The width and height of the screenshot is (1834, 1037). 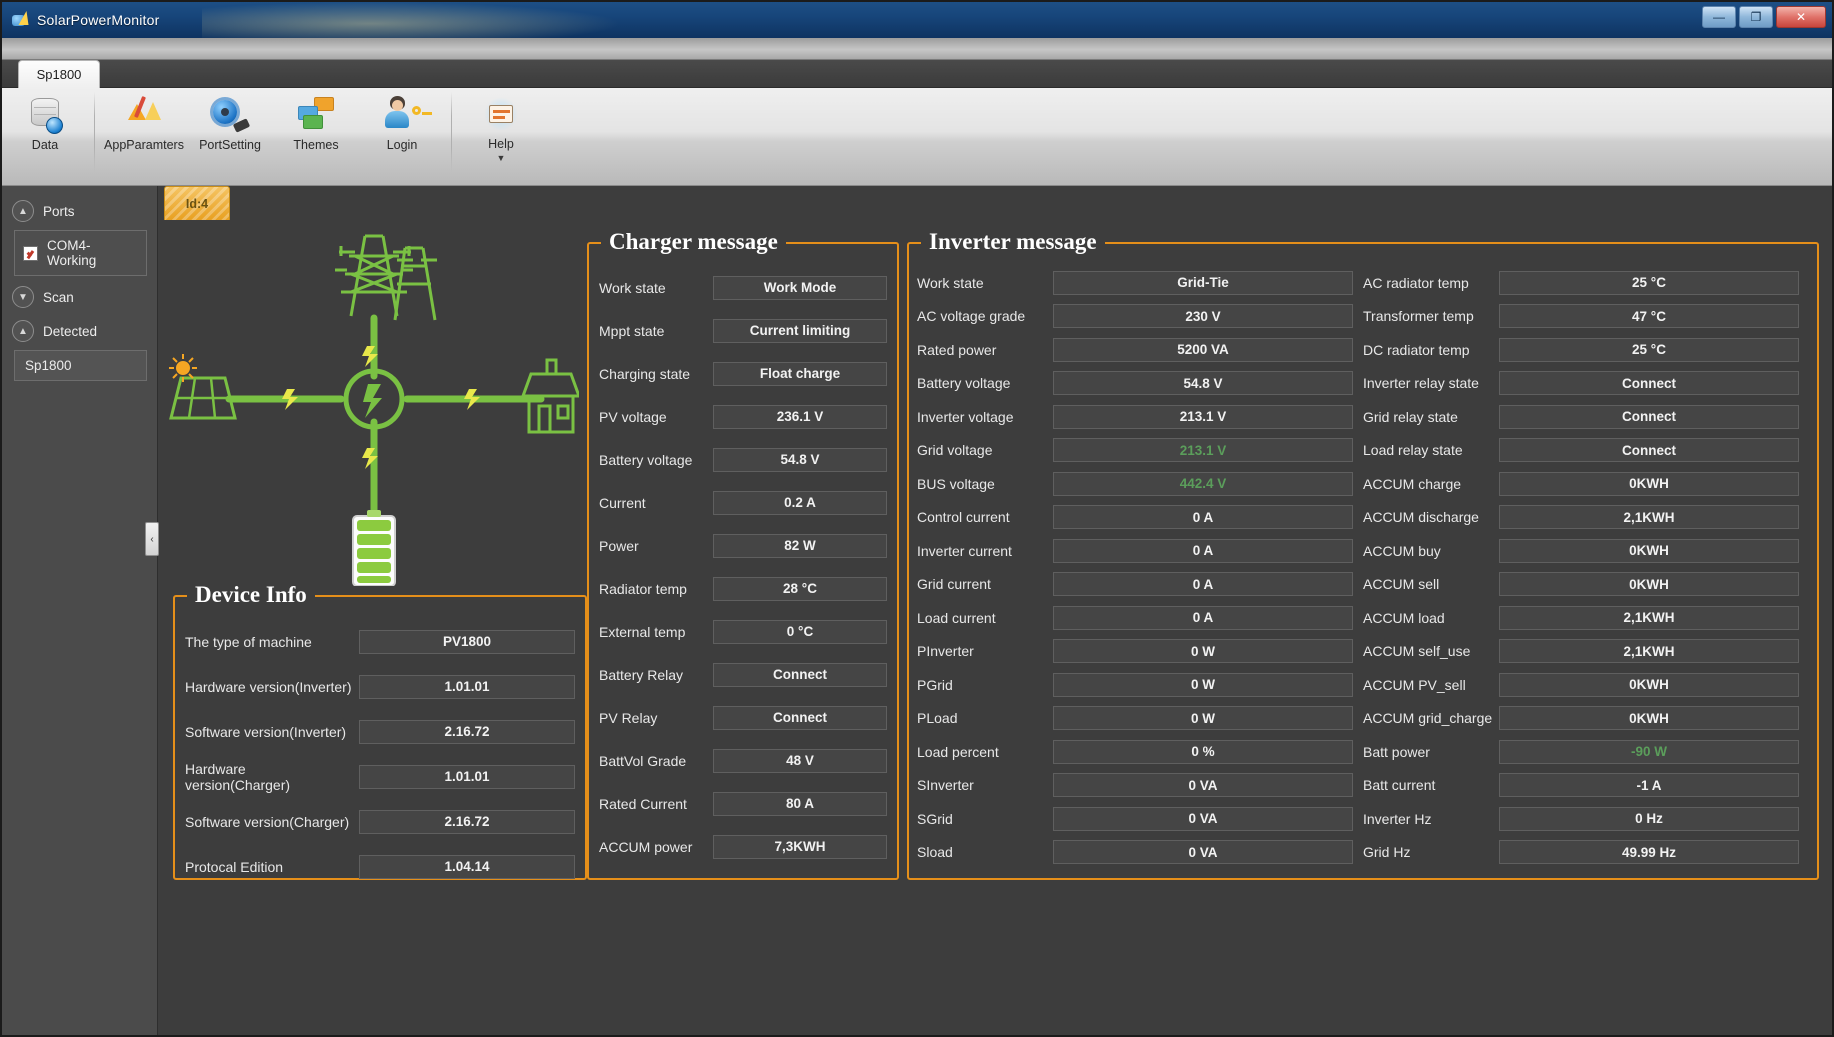 I want to click on inverter-value: 0 VA, so click(x=1203, y=785).